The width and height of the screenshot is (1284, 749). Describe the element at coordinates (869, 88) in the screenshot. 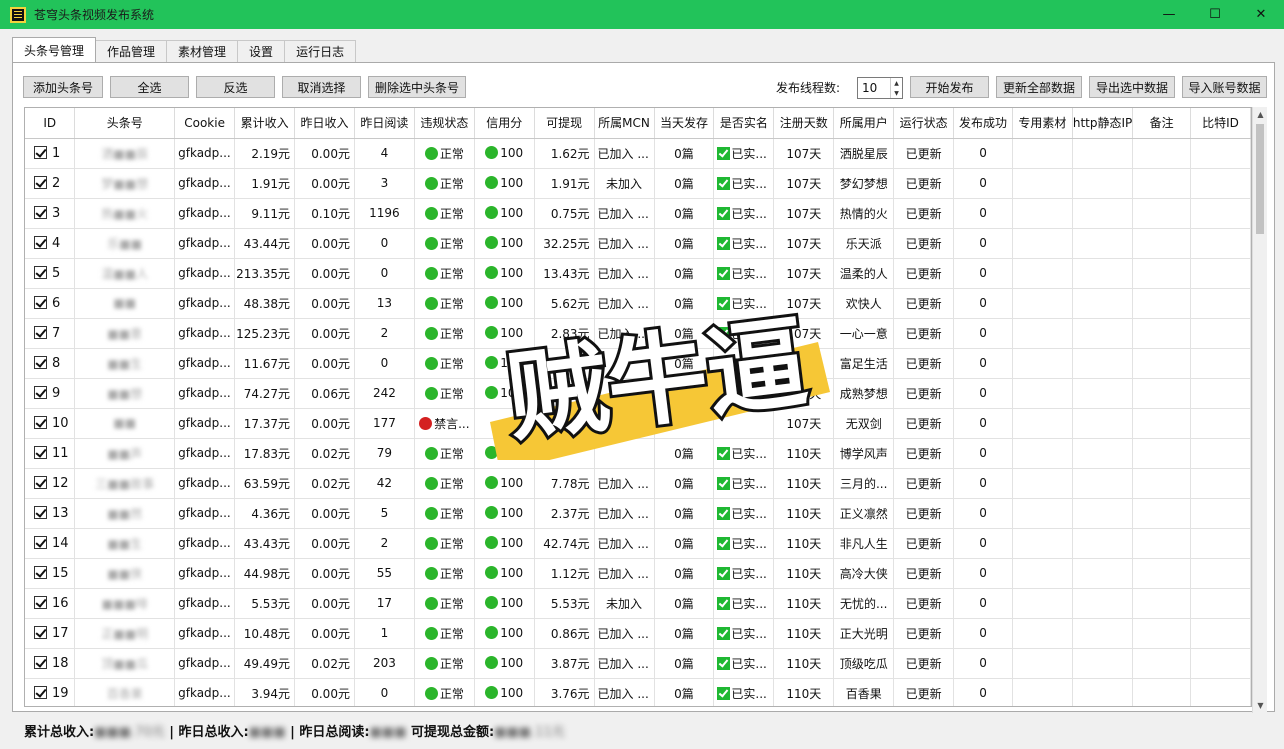

I see `thread-count-value: 10` at that location.